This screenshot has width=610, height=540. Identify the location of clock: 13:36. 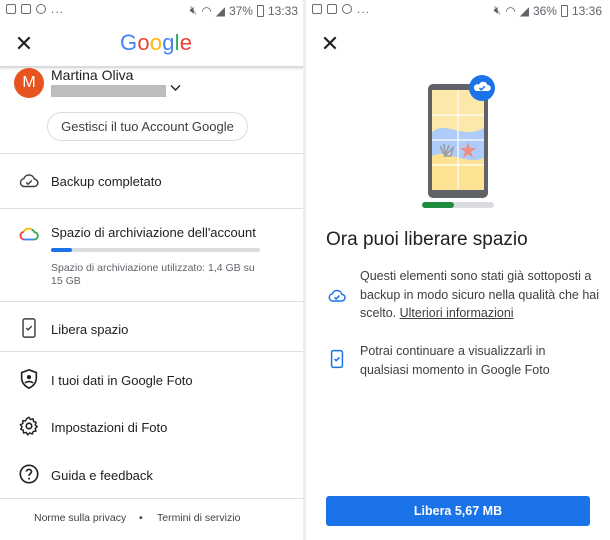
(586, 10).